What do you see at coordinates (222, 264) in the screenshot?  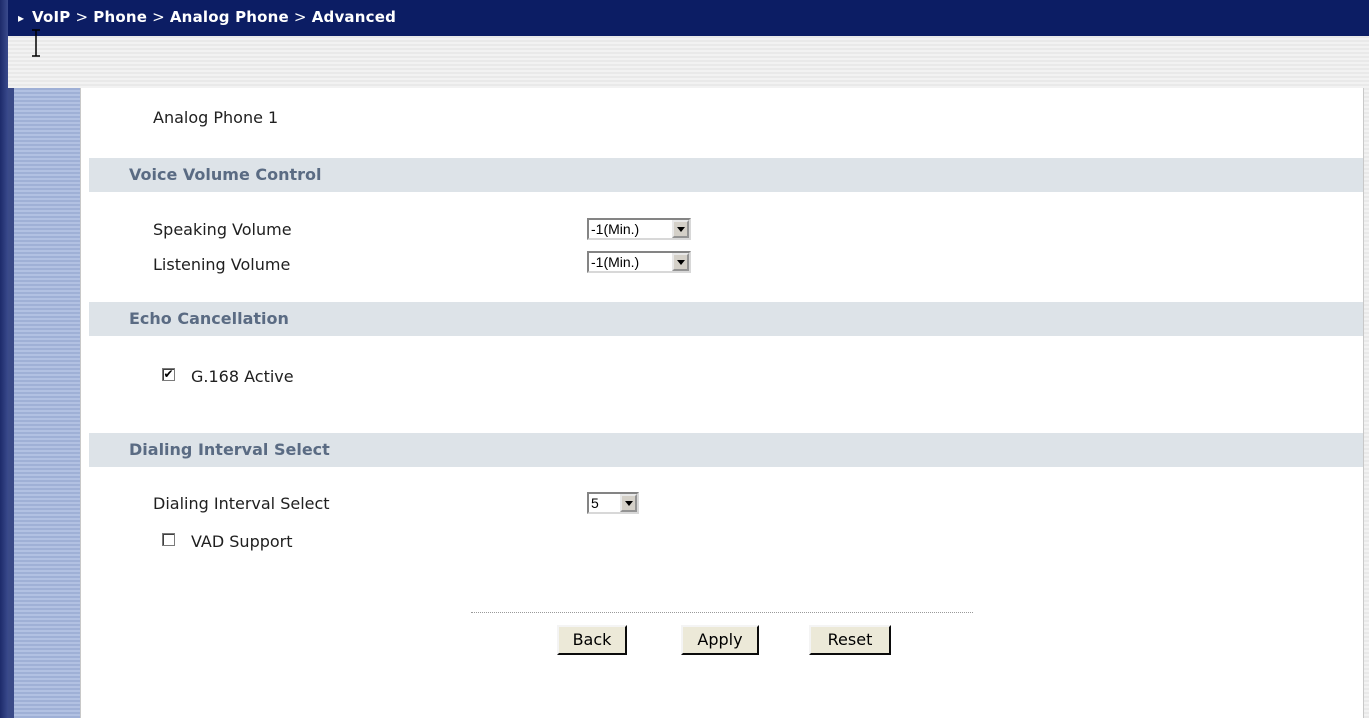 I see `listening-volume-label: Listening Volume` at bounding box center [222, 264].